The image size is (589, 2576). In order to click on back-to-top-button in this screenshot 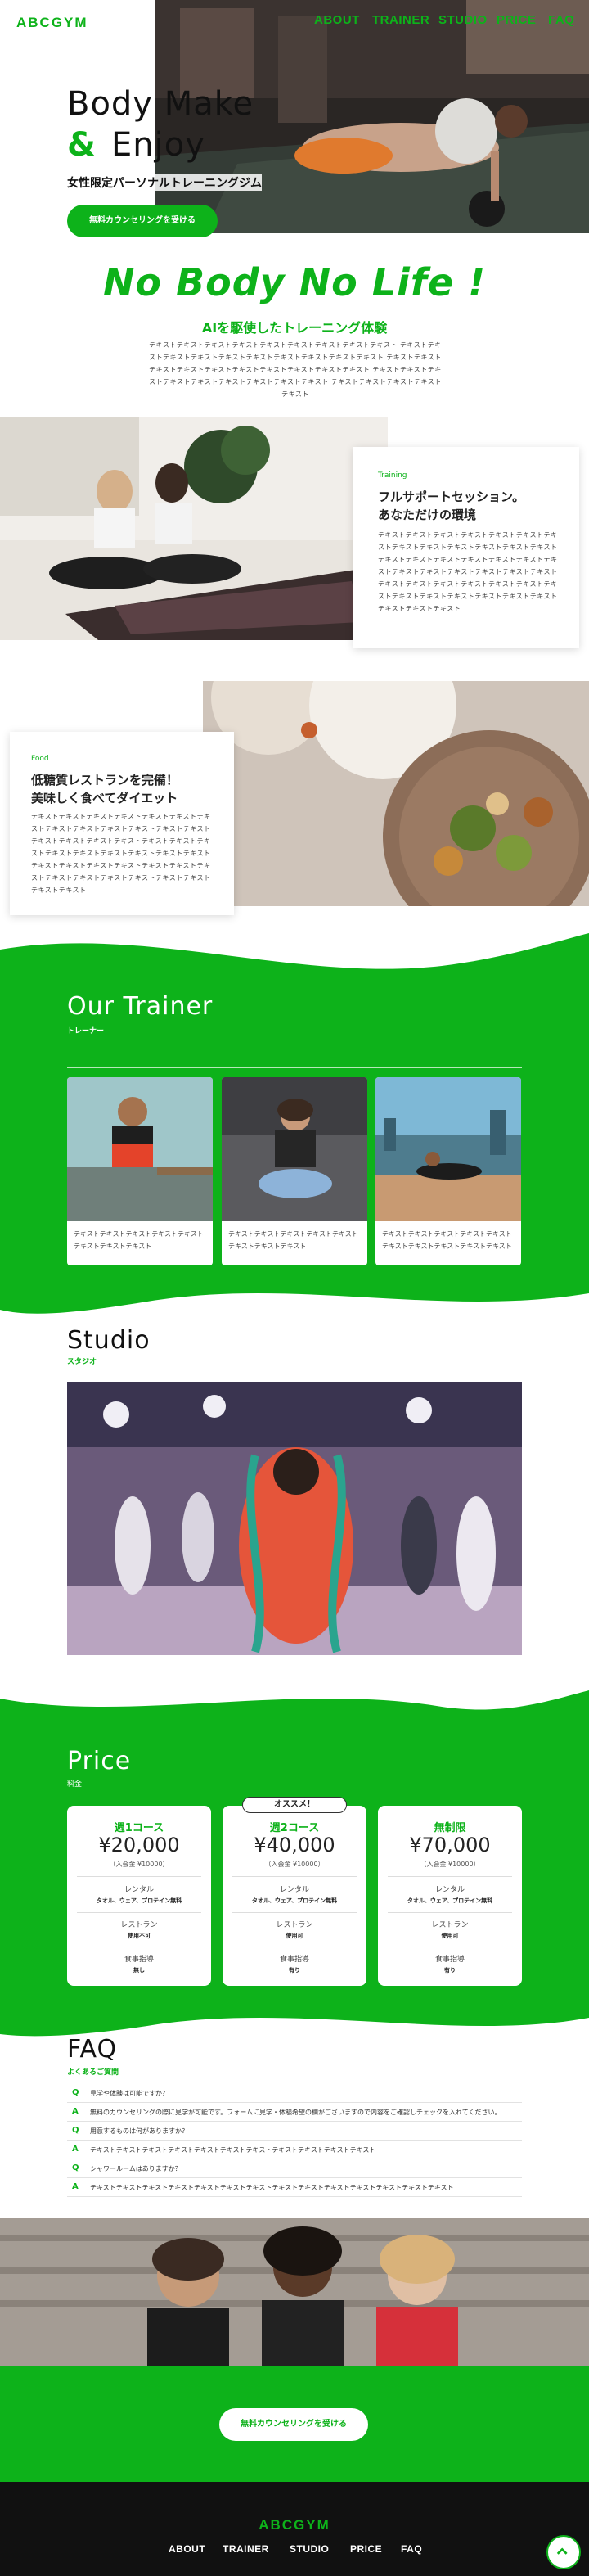, I will do `click(563, 2552)`.